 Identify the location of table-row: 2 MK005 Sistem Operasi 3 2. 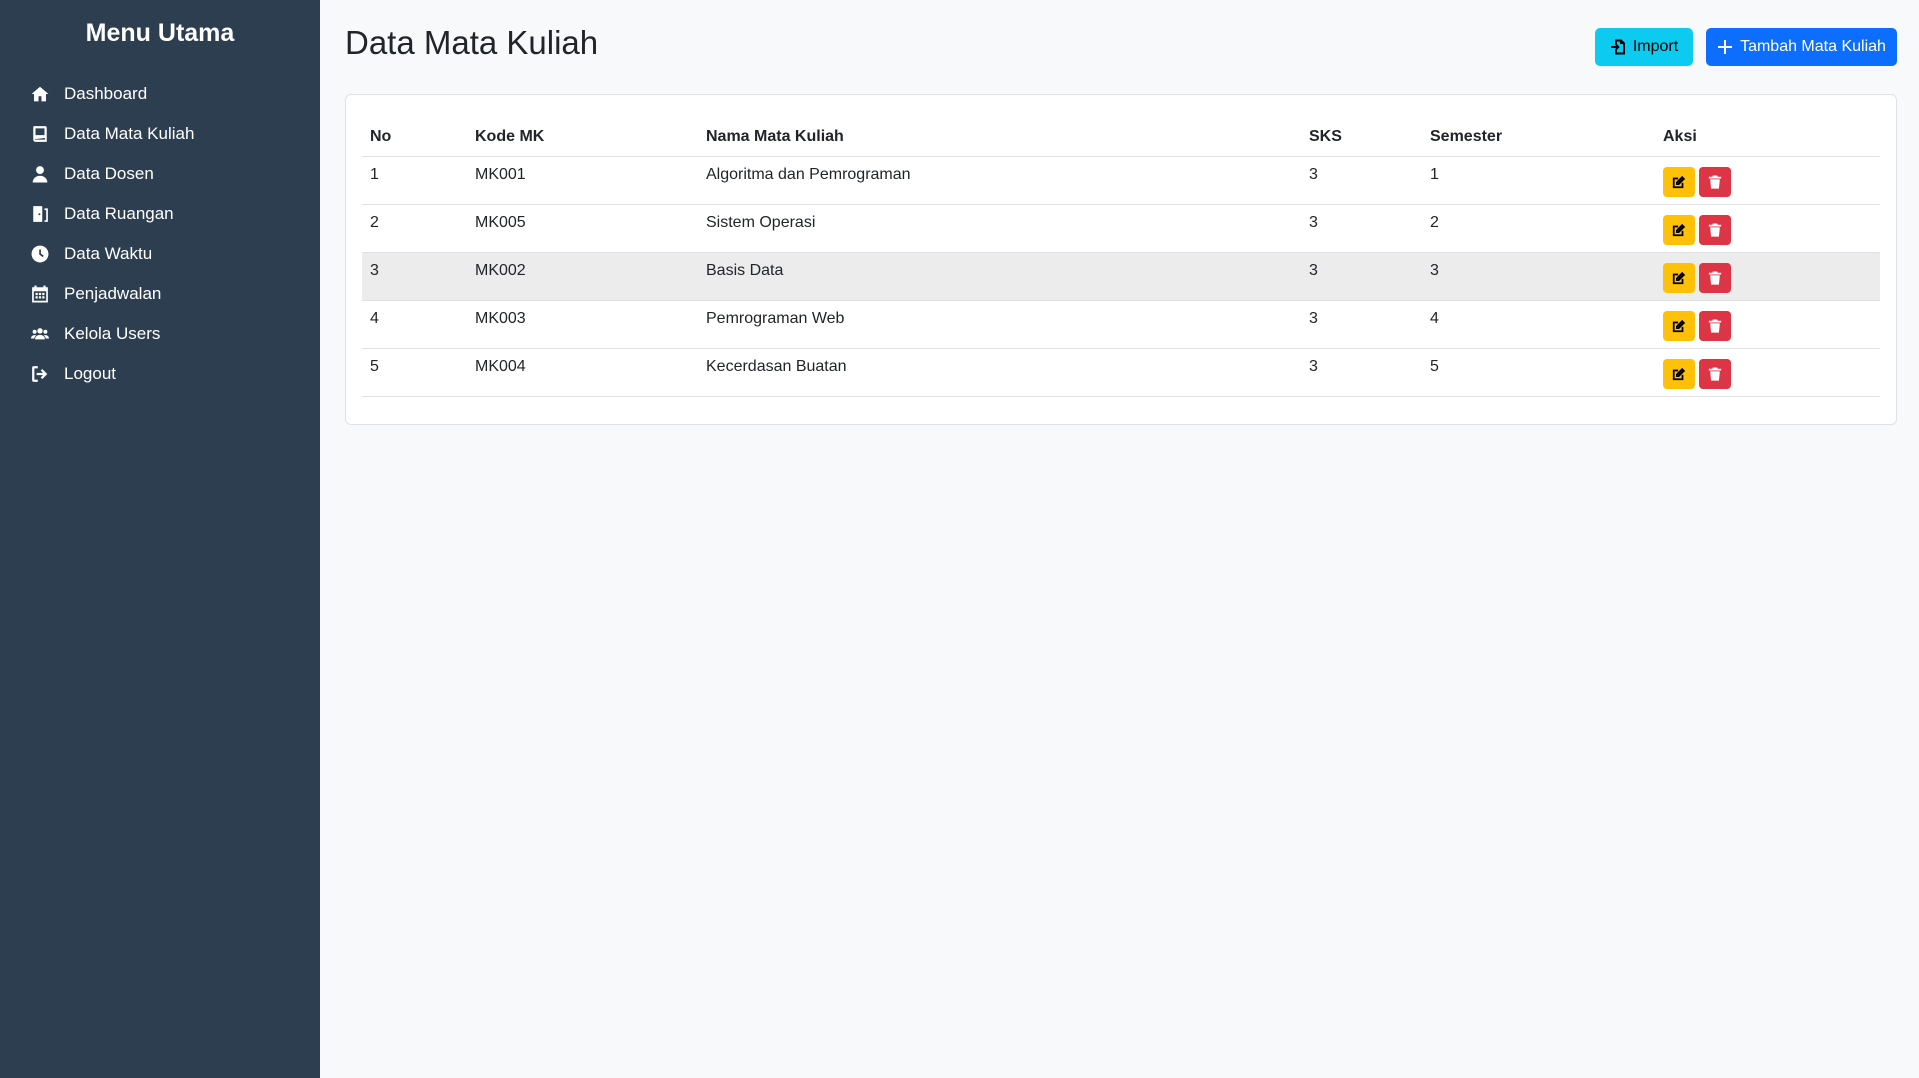
(1121, 228).